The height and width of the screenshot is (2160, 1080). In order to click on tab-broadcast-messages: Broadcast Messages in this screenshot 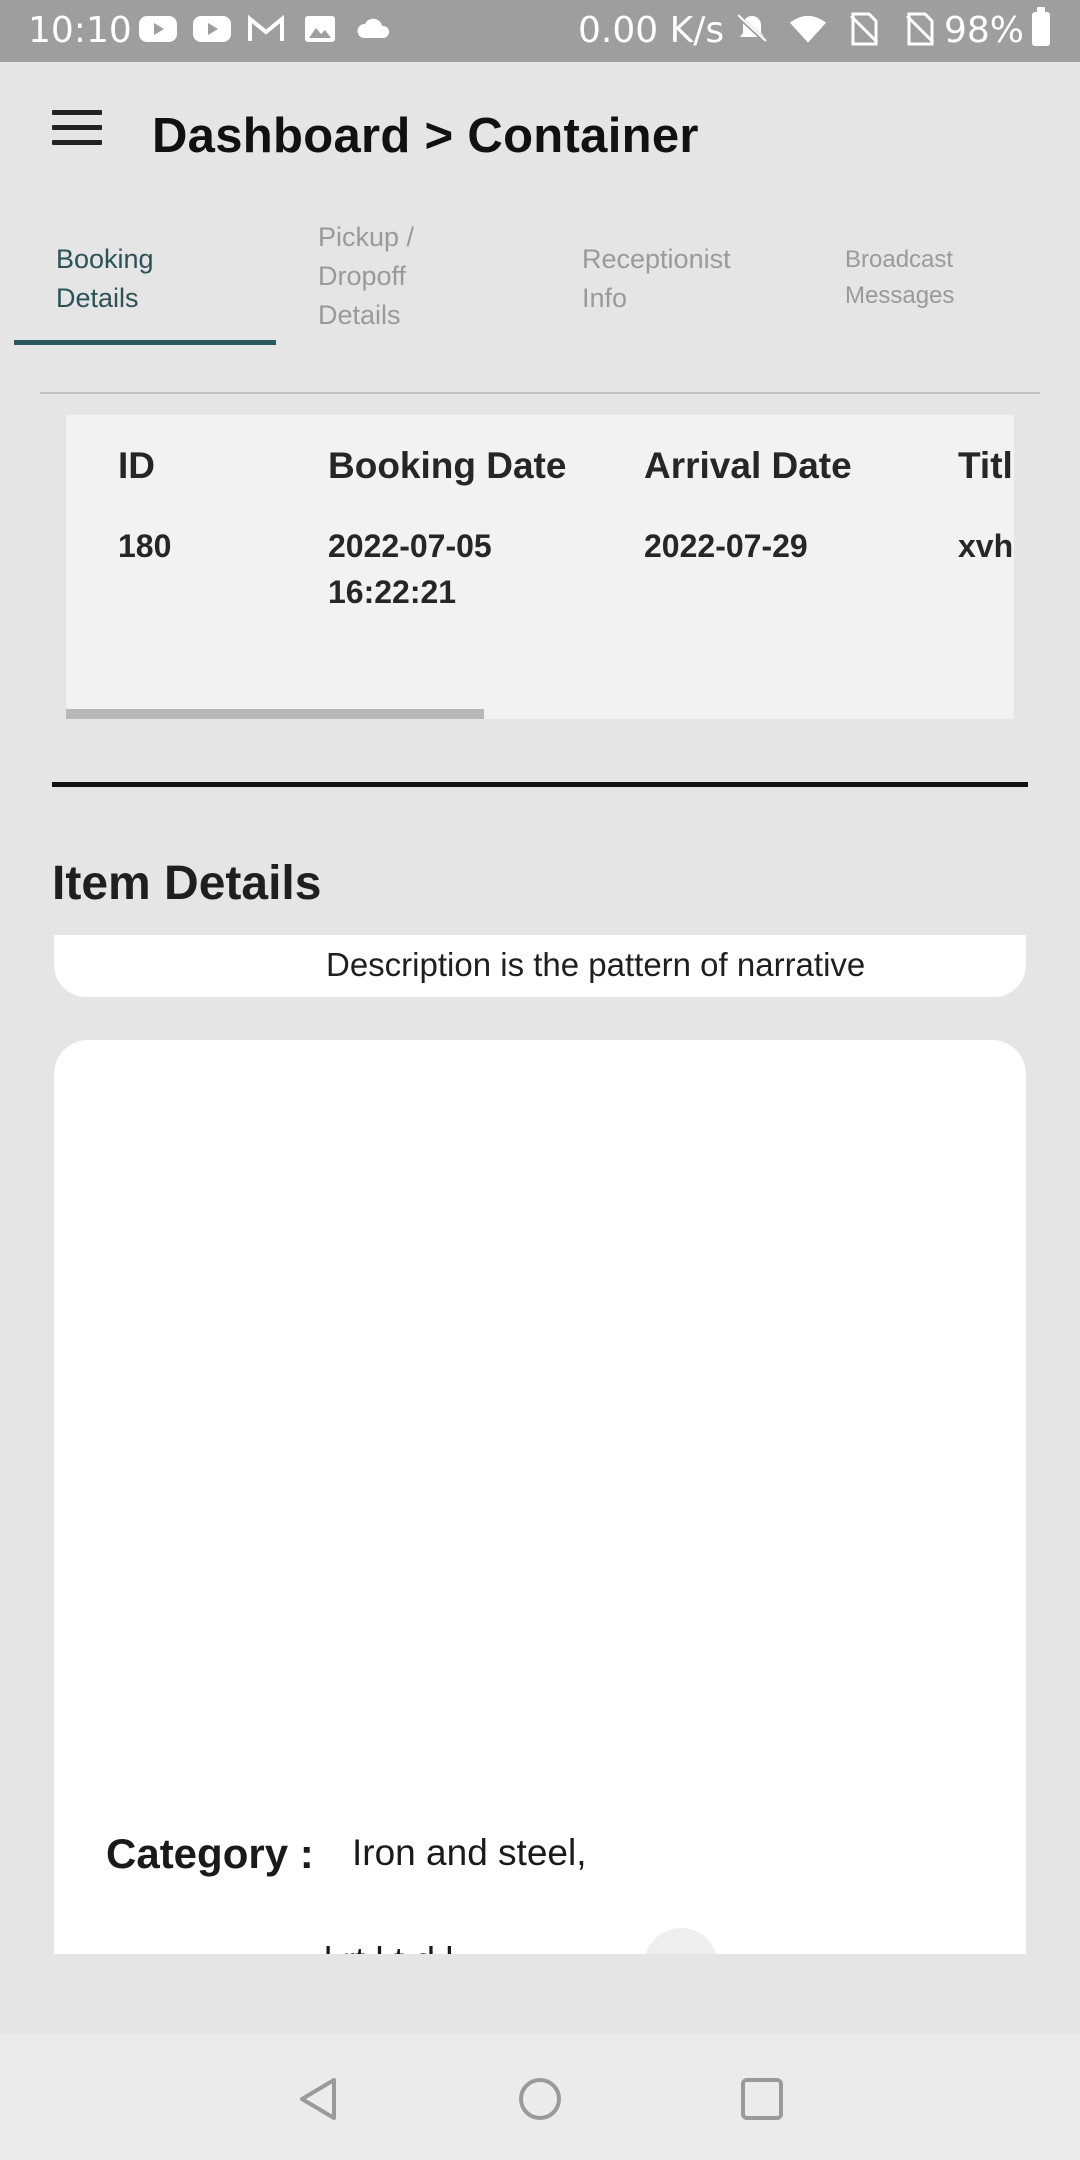, I will do `click(899, 278)`.